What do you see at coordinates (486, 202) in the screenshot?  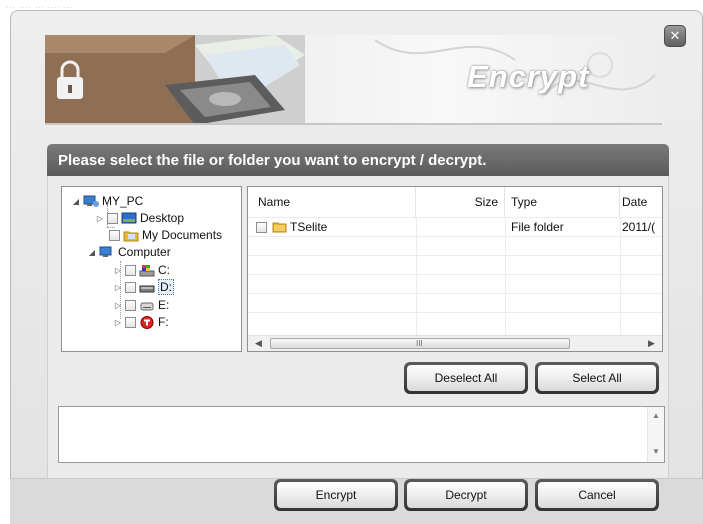 I see `column-header-size-label: Size` at bounding box center [486, 202].